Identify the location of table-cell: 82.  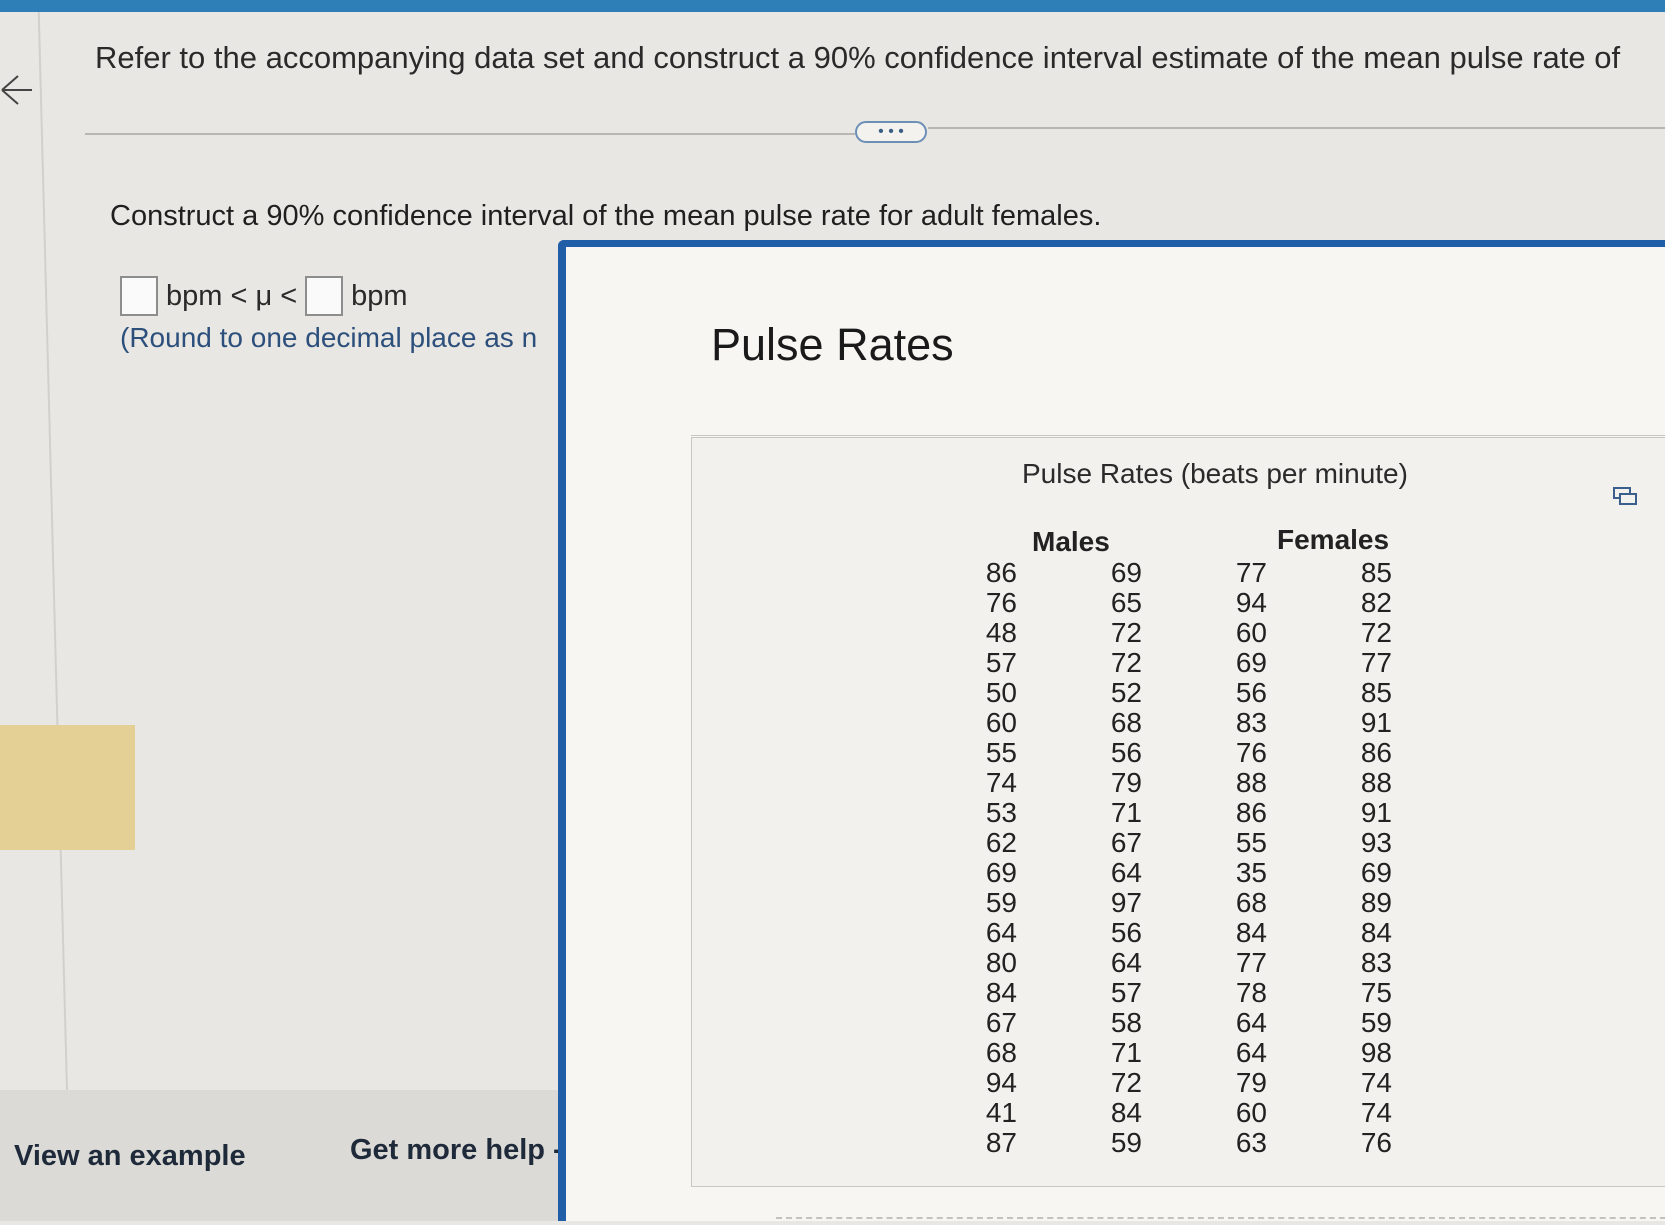
(1376, 602).